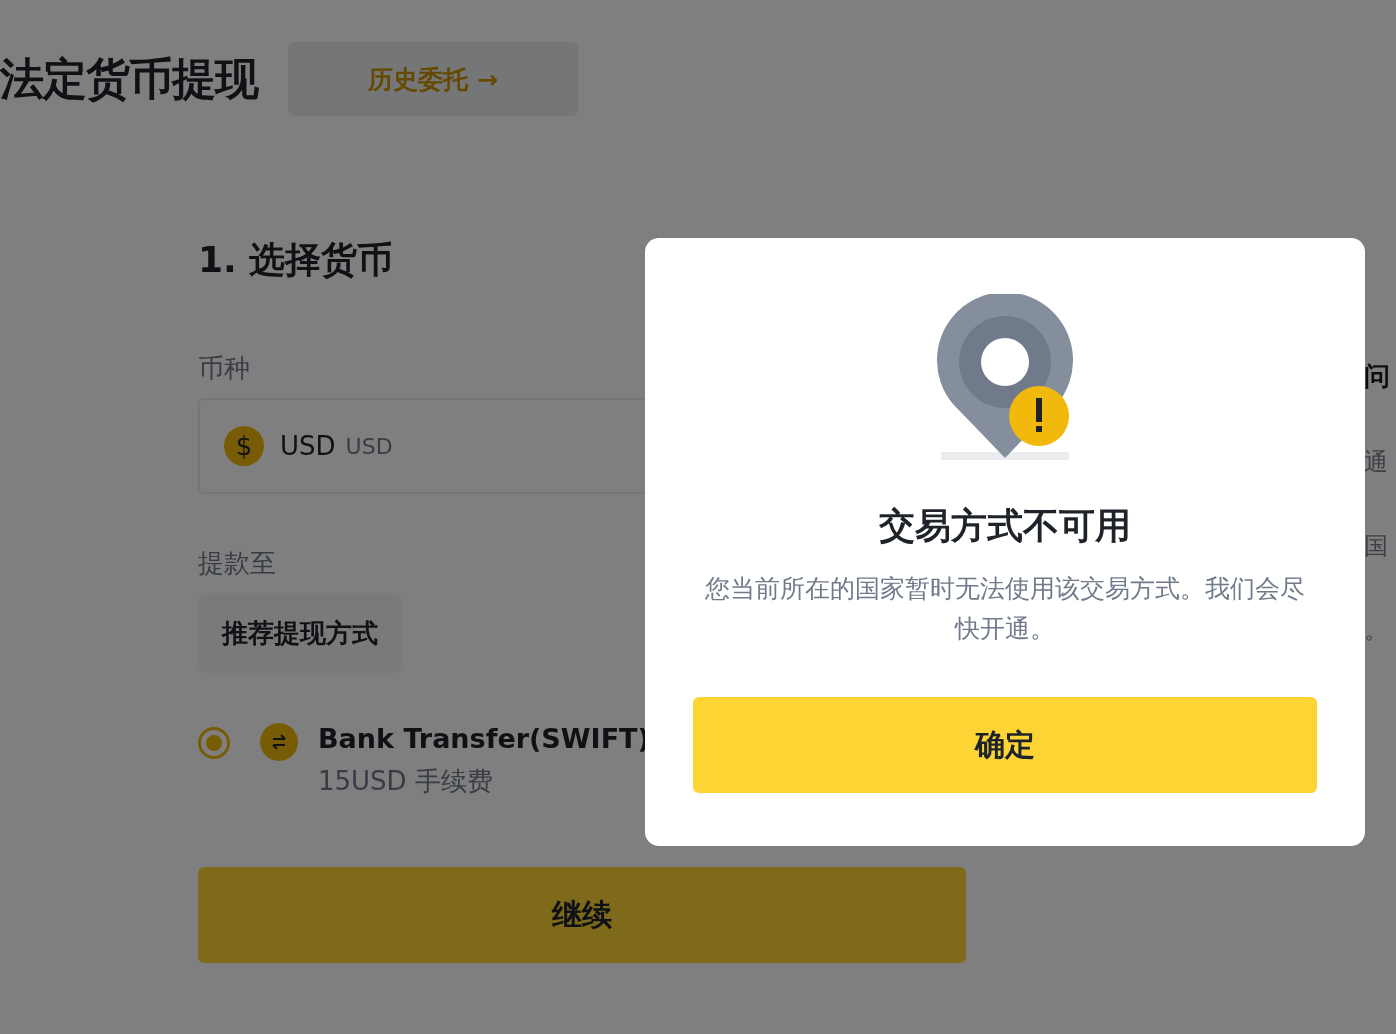 The width and height of the screenshot is (1396, 1034). I want to click on field-label: 币种, so click(224, 368).